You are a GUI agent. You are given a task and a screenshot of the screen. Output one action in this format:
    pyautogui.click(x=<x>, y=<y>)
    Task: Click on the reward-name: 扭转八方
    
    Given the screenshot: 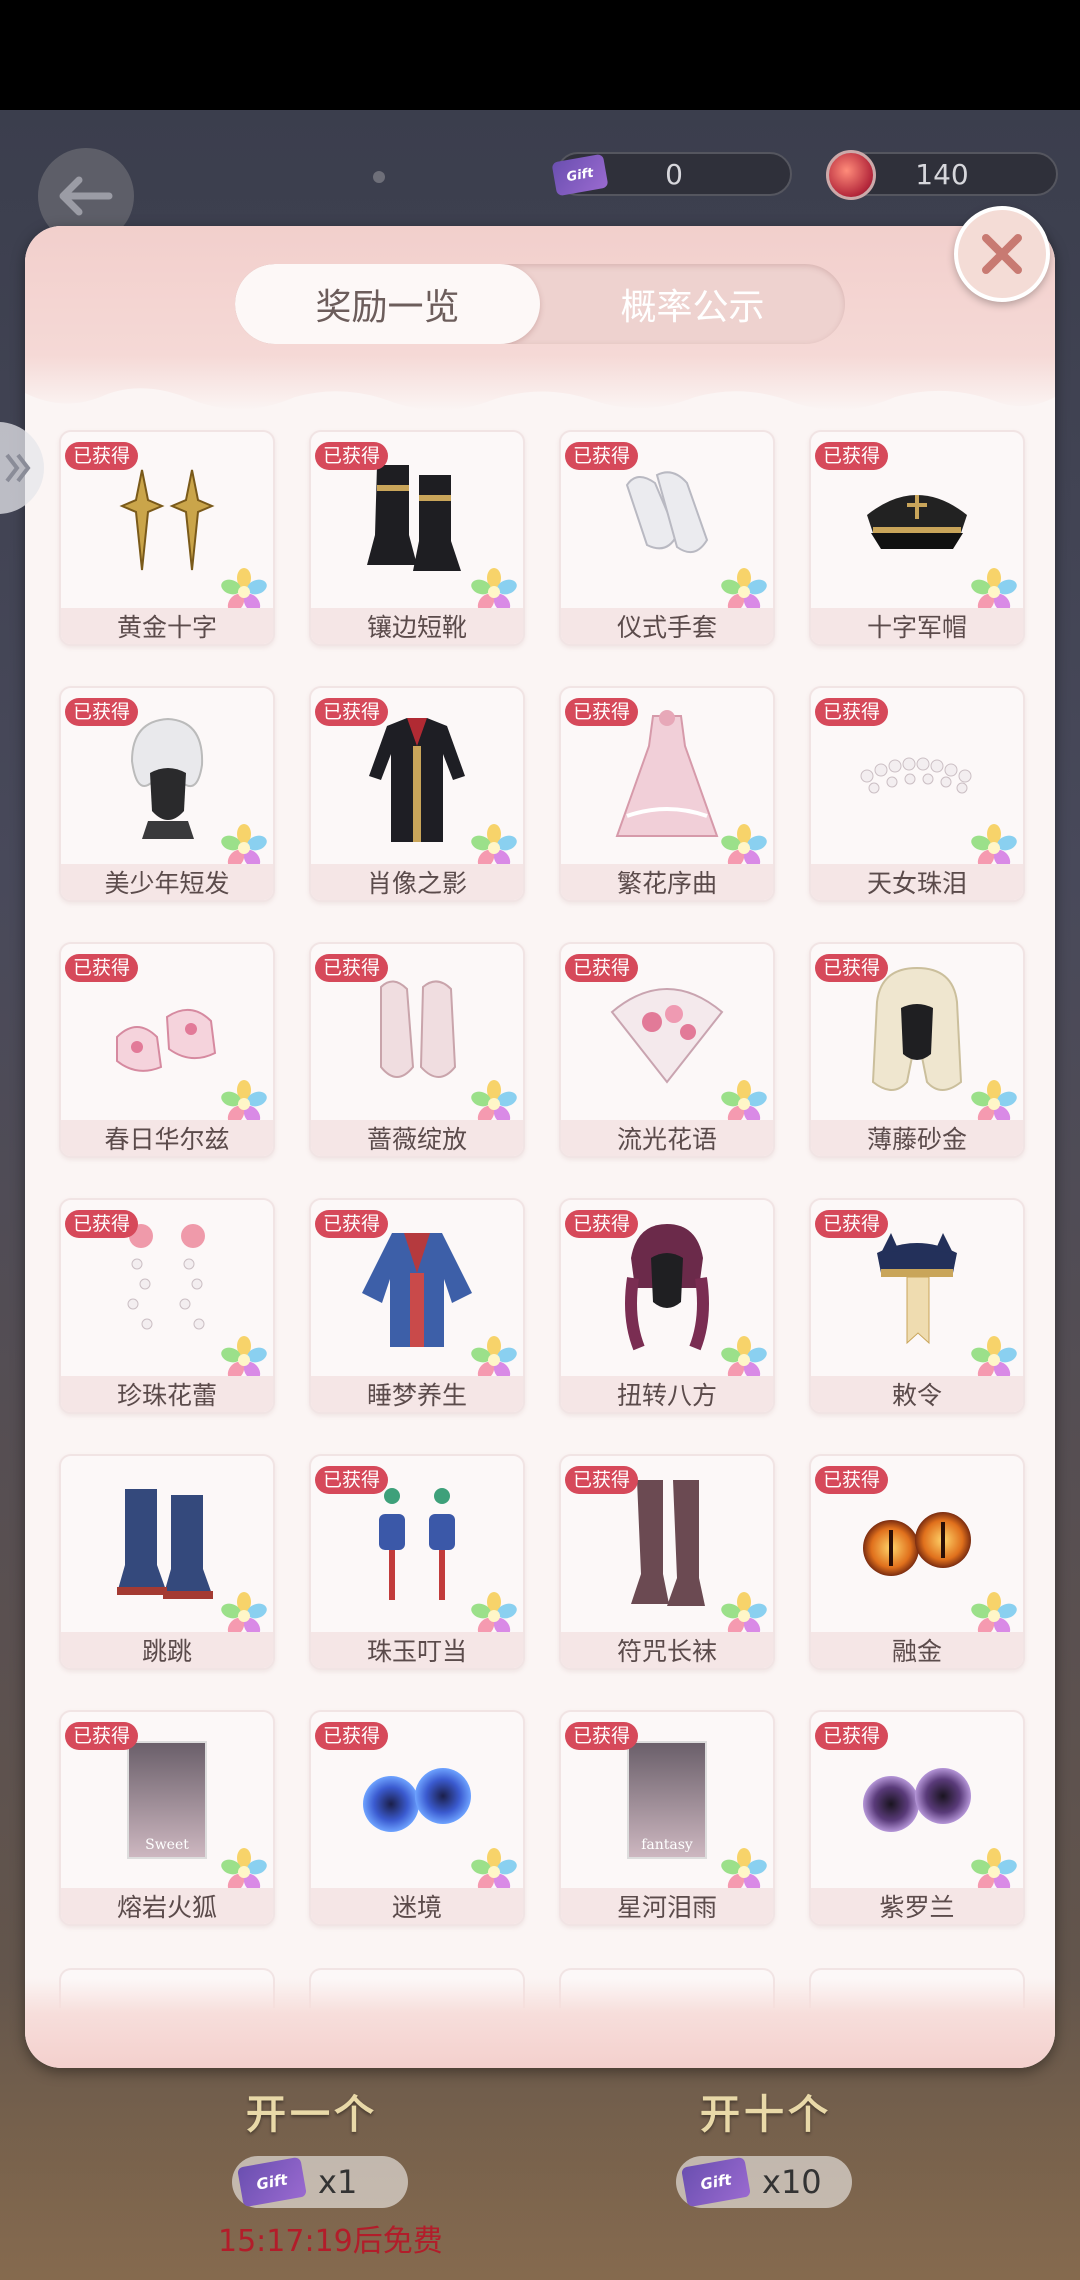 What is the action you would take?
    pyautogui.click(x=667, y=1394)
    